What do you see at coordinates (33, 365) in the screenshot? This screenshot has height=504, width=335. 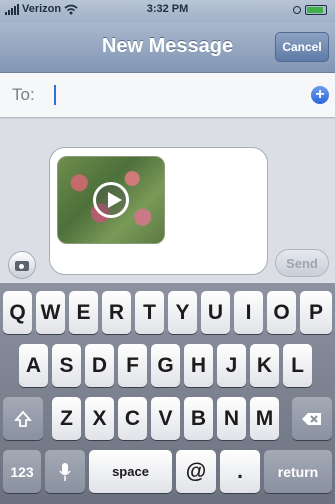 I see `key-a: A` at bounding box center [33, 365].